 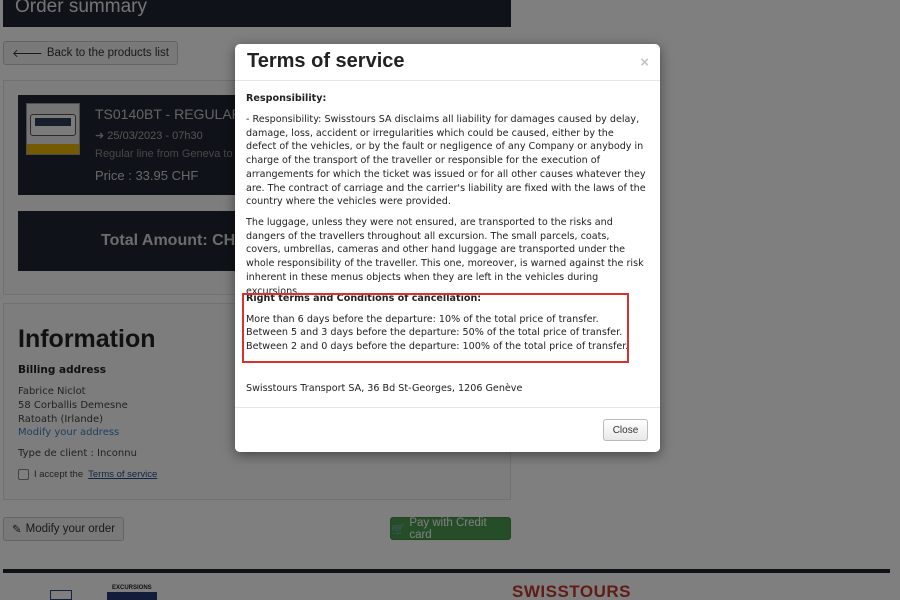 What do you see at coordinates (435, 328) in the screenshot?
I see `cancellation-highlight-box` at bounding box center [435, 328].